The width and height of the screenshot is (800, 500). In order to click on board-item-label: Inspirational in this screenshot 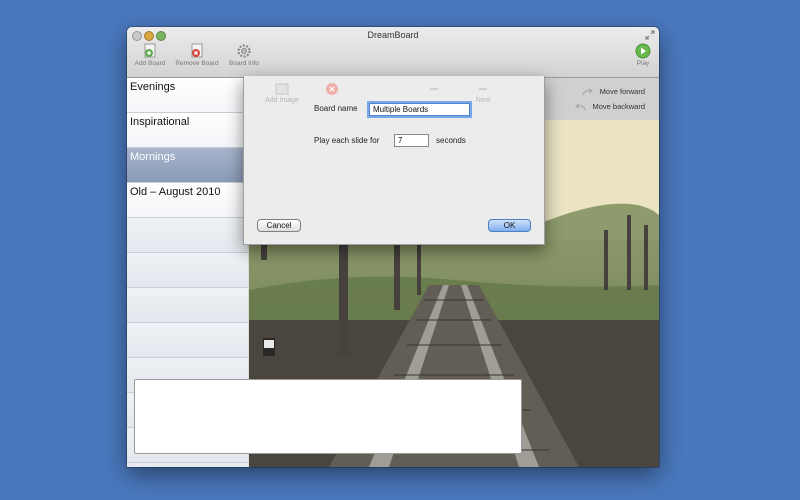, I will do `click(160, 122)`.